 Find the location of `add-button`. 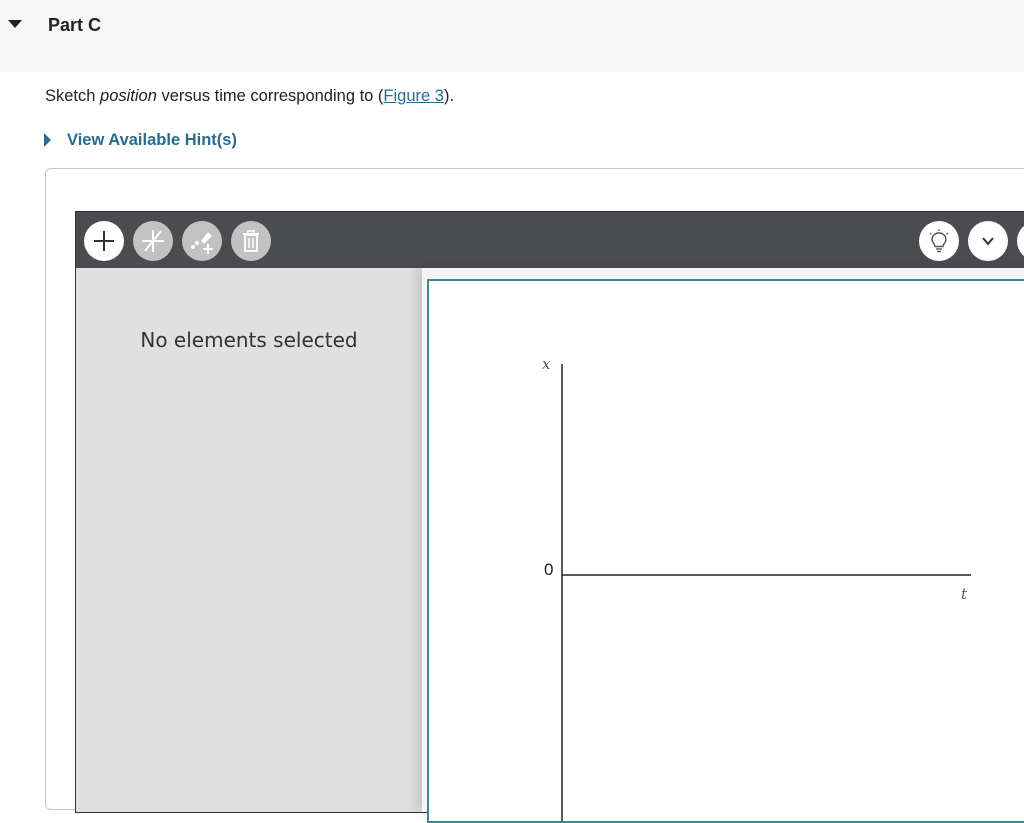

add-button is located at coordinates (104, 241).